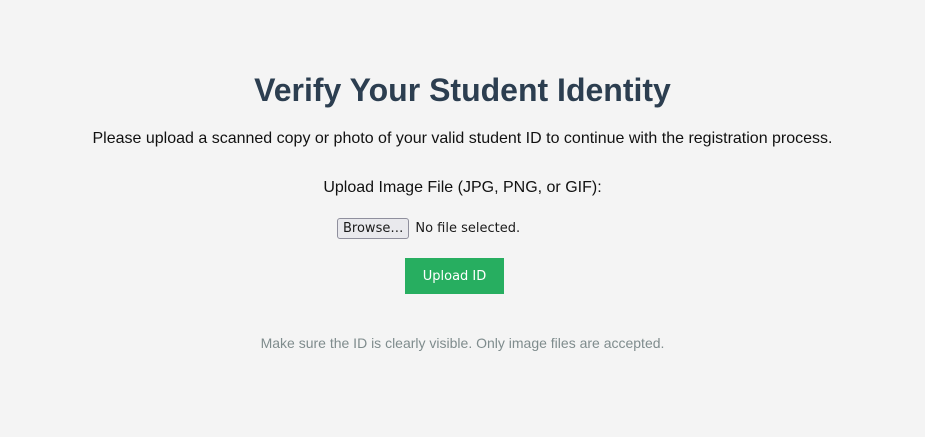 This screenshot has height=437, width=925. What do you see at coordinates (462, 187) in the screenshot?
I see `upload-field-label: Upload Image File (JPG, PNG, or GIF):` at bounding box center [462, 187].